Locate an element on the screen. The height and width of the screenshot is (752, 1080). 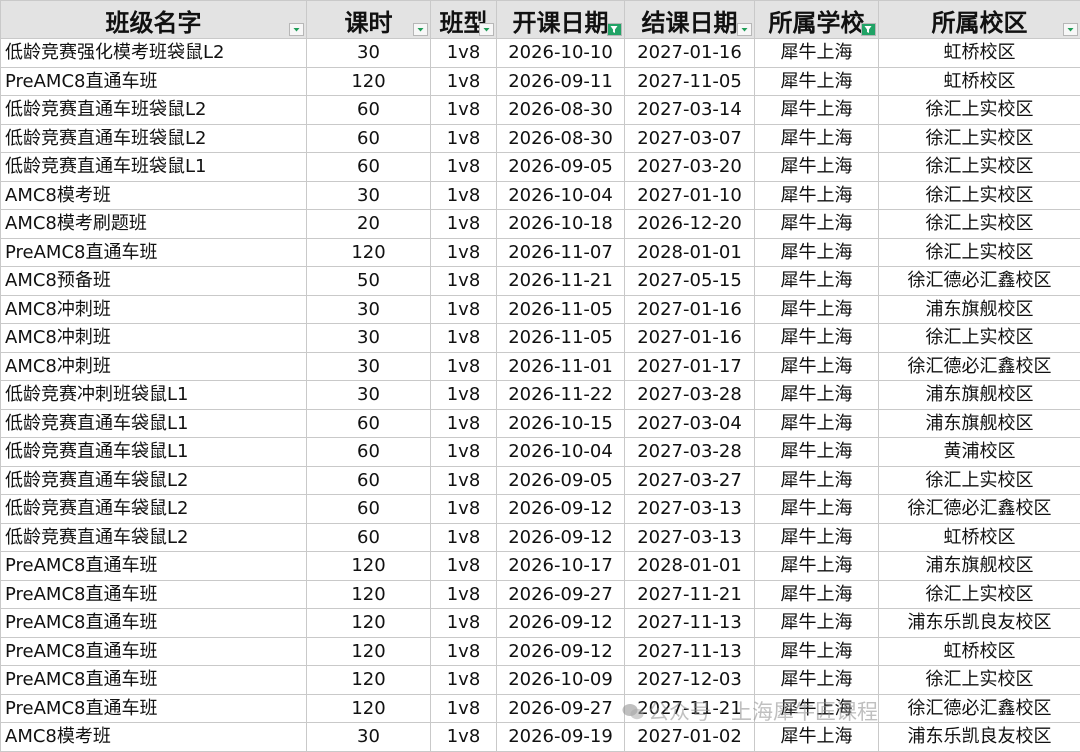
table-cell: 2027-03-28 is located at coordinates (689, 395).